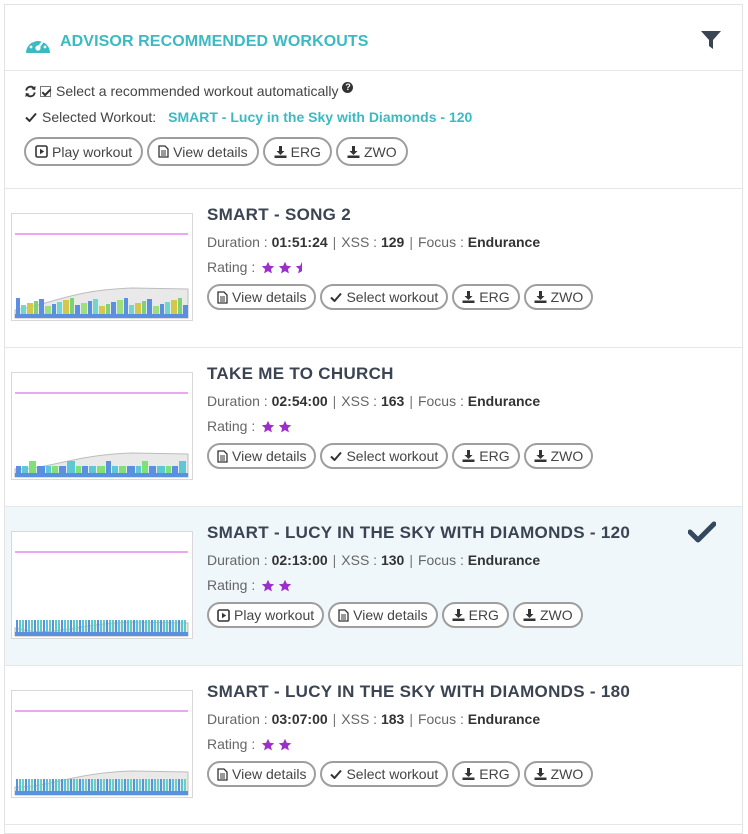  I want to click on duration-value: 01:51:24, so click(299, 242).